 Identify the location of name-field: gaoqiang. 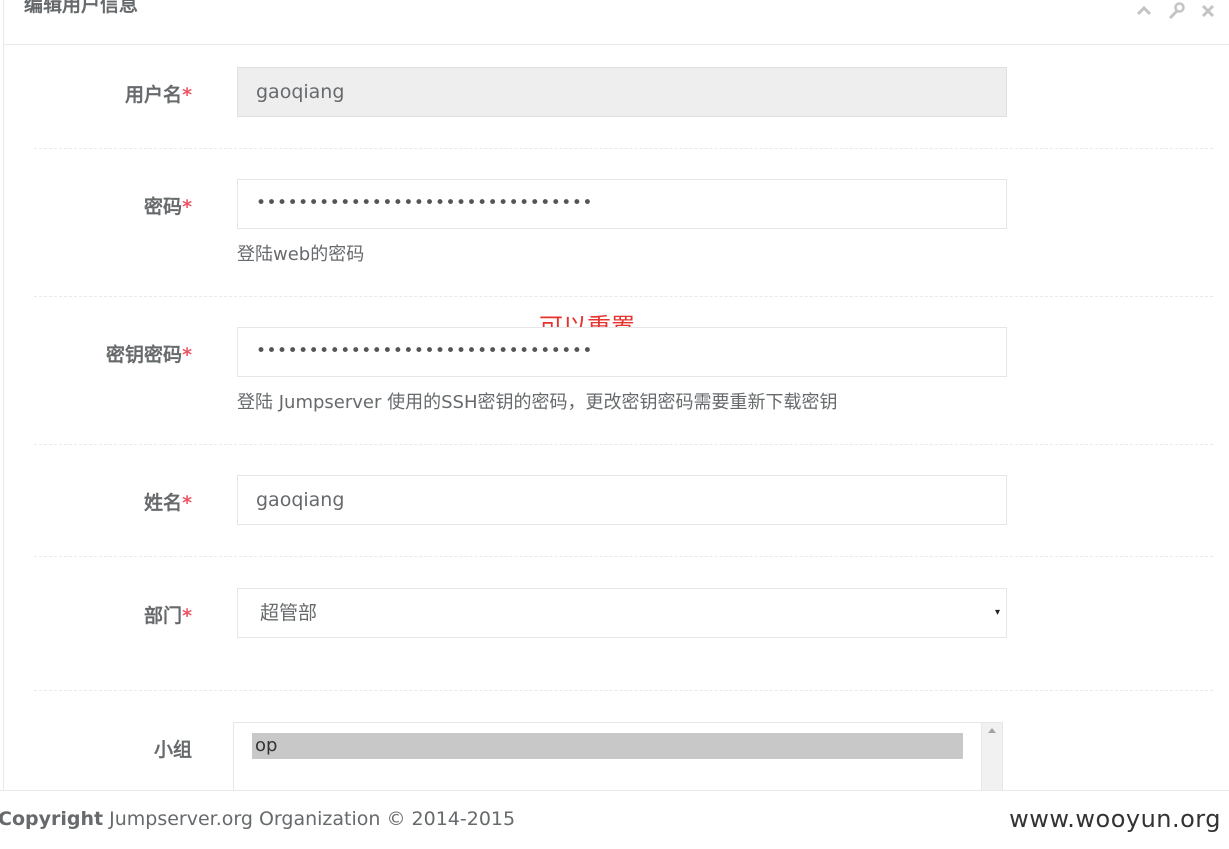
(622, 500).